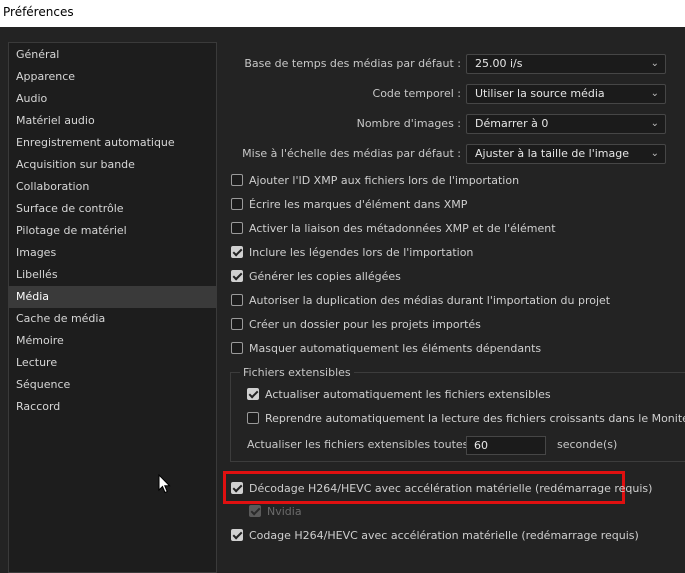 The image size is (685, 573). I want to click on auto-refresh-checkbox, so click(253, 394).